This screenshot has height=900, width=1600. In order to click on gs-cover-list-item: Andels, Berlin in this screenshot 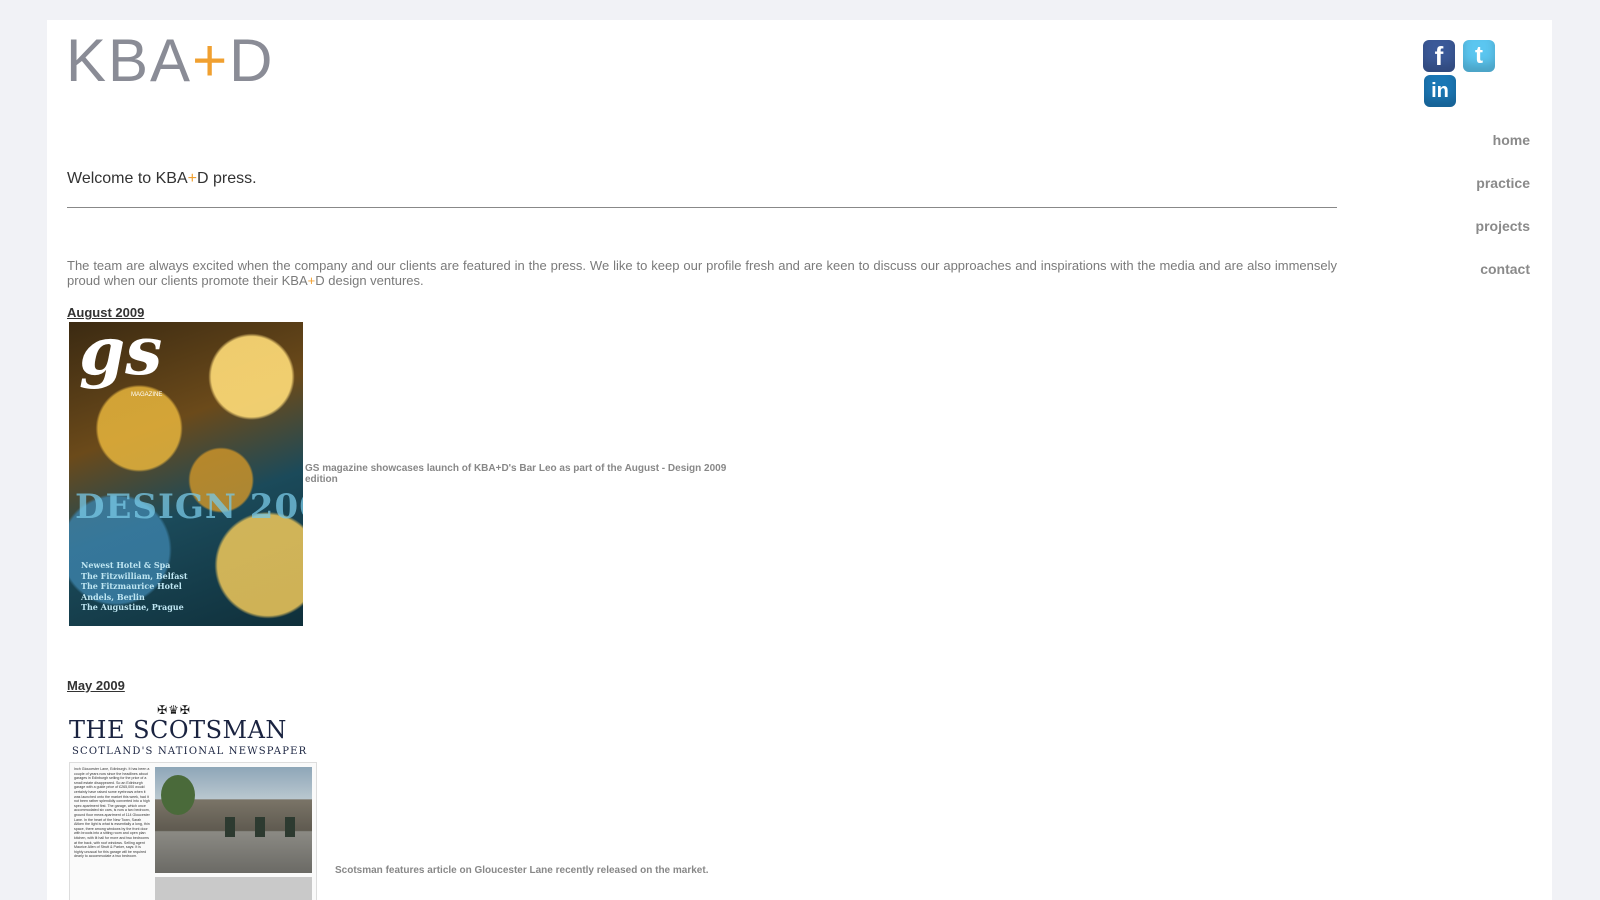, I will do `click(113, 596)`.